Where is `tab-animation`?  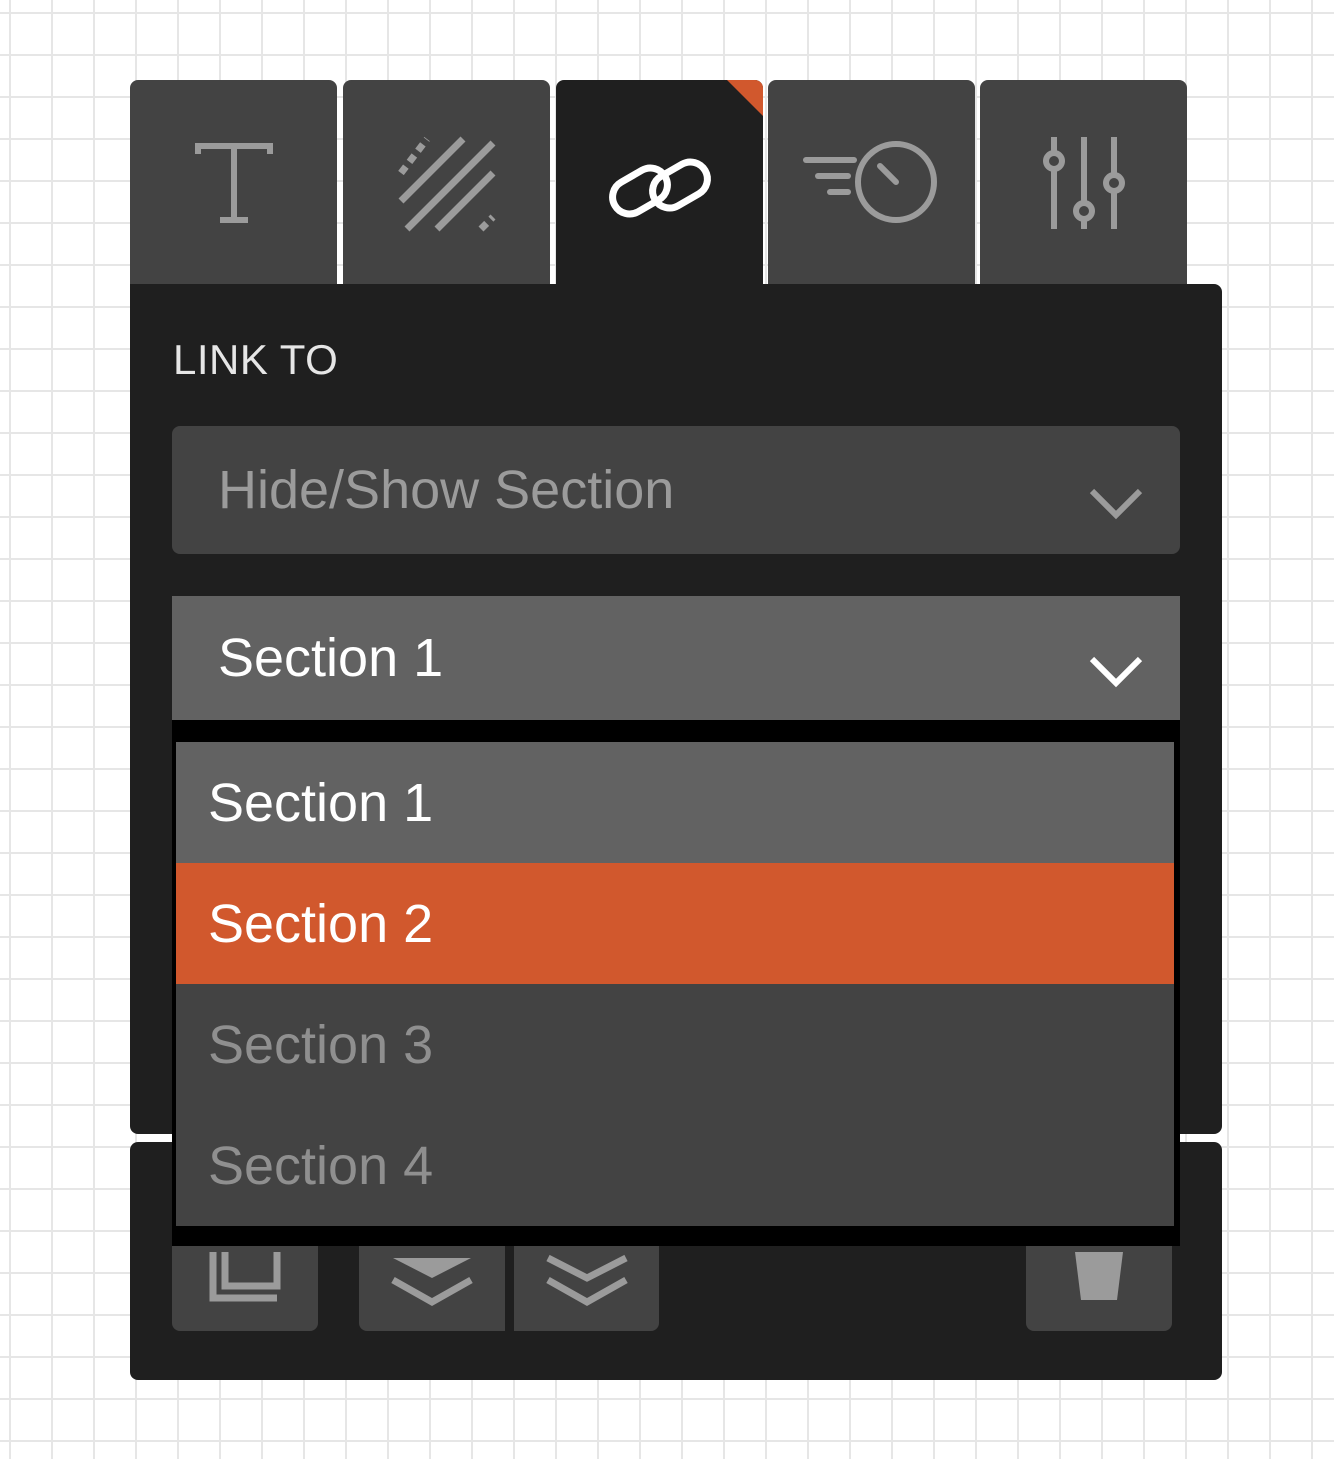
tab-animation is located at coordinates (871, 182).